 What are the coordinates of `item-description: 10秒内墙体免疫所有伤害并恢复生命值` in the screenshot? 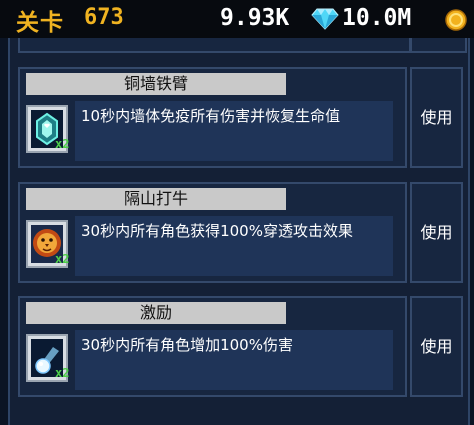 It's located at (234, 131).